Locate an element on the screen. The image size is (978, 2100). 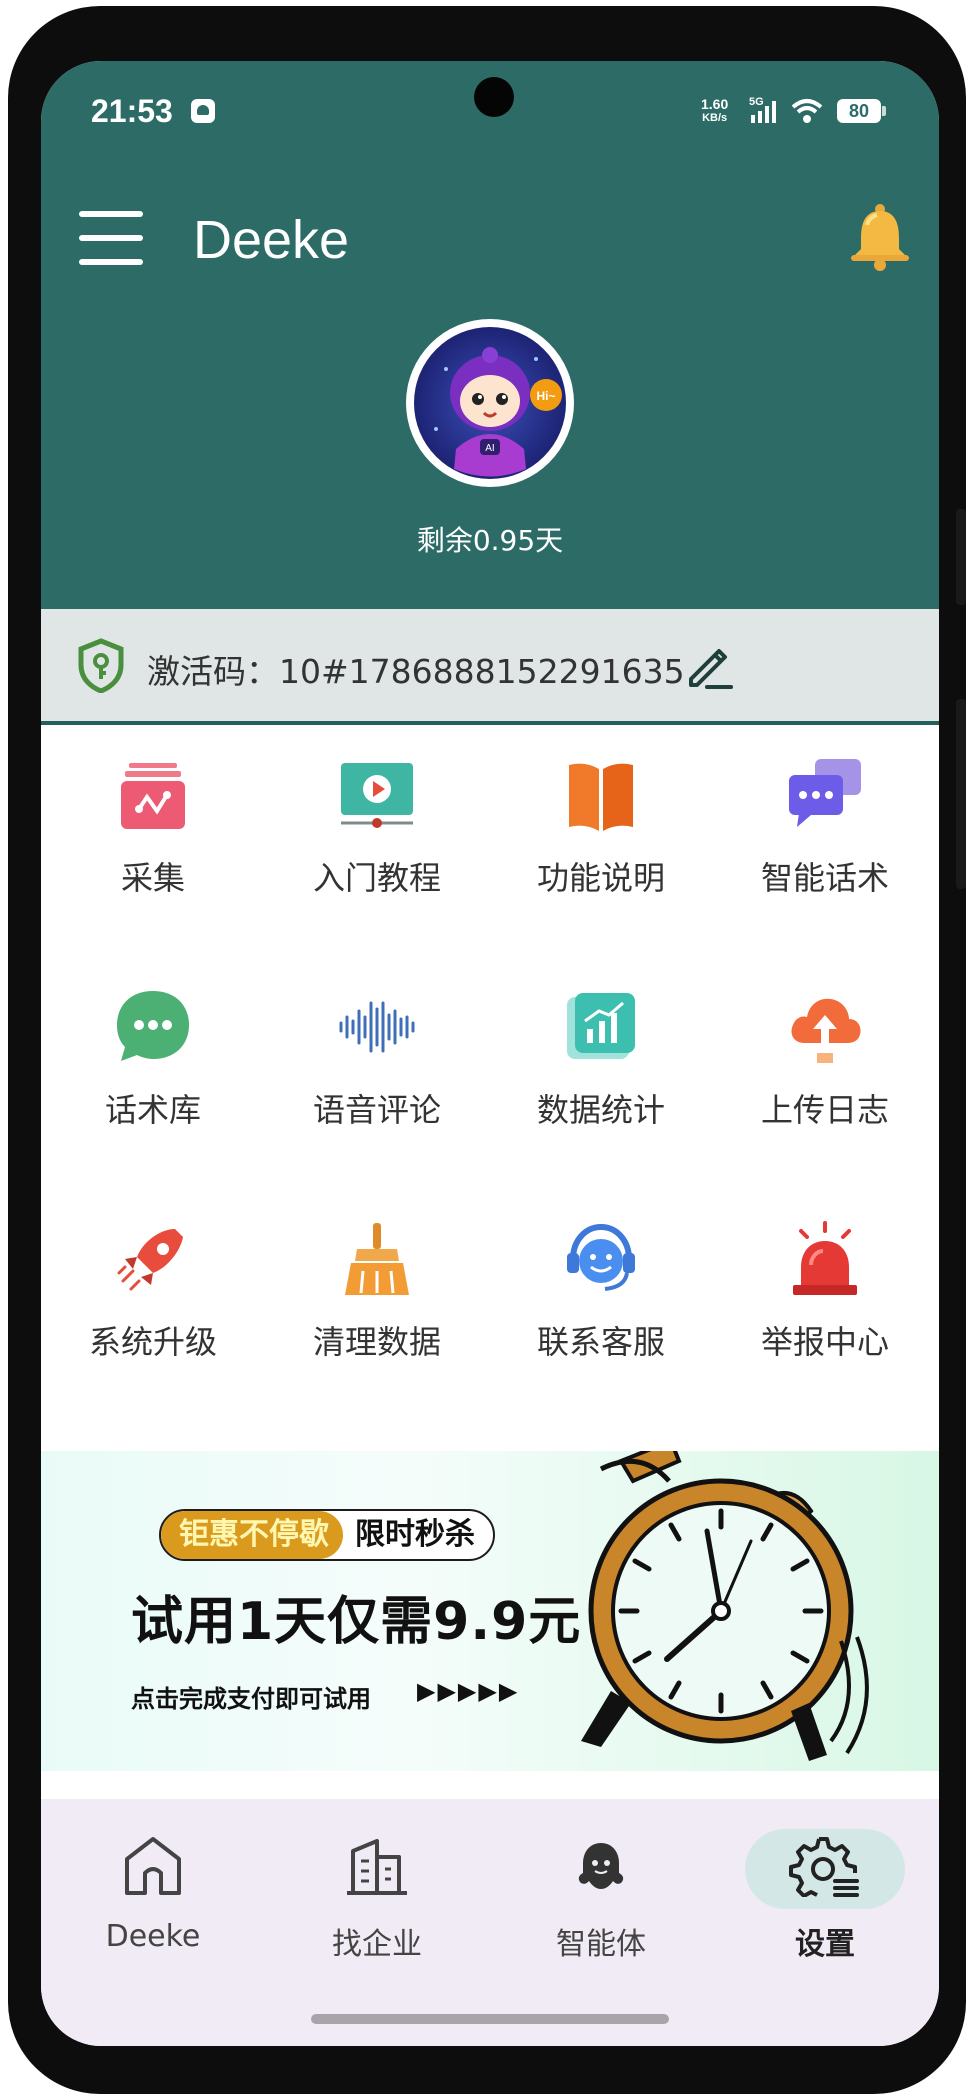
grid-item-label: 语音评论 is located at coordinates (376, 1110).